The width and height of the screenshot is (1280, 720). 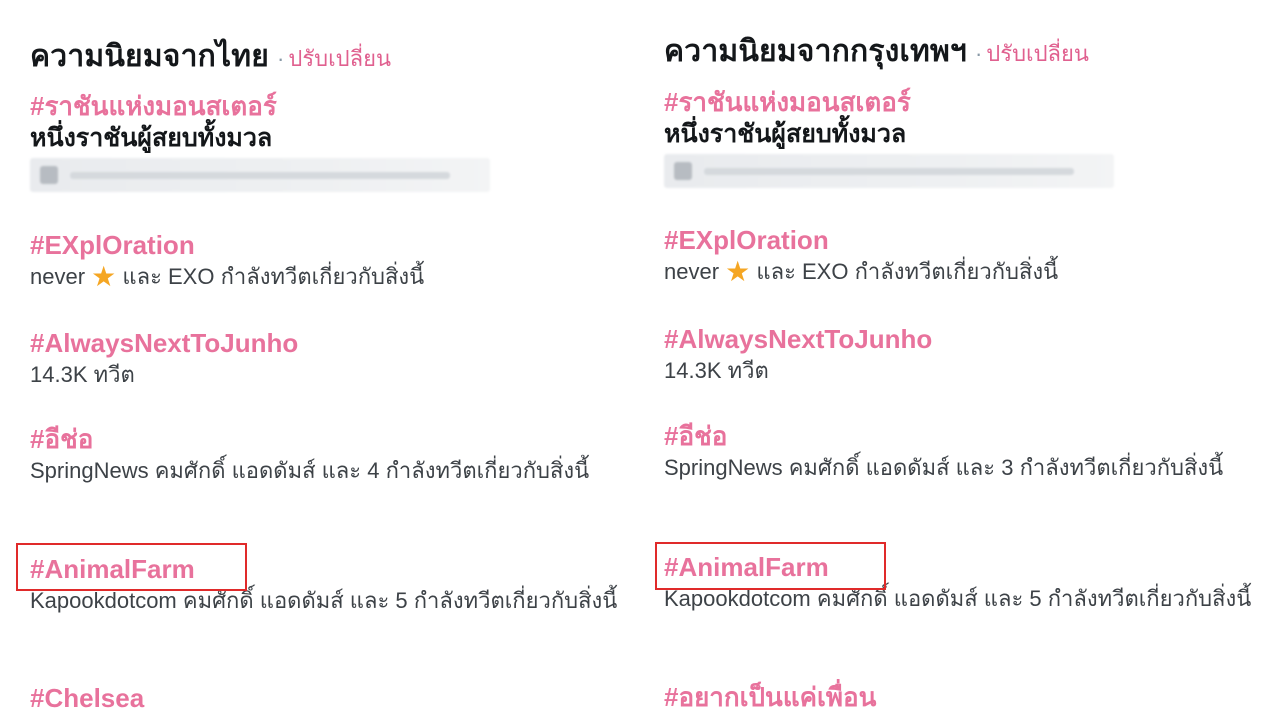 I want to click on trend-name: #Chelsea, so click(x=330, y=698).